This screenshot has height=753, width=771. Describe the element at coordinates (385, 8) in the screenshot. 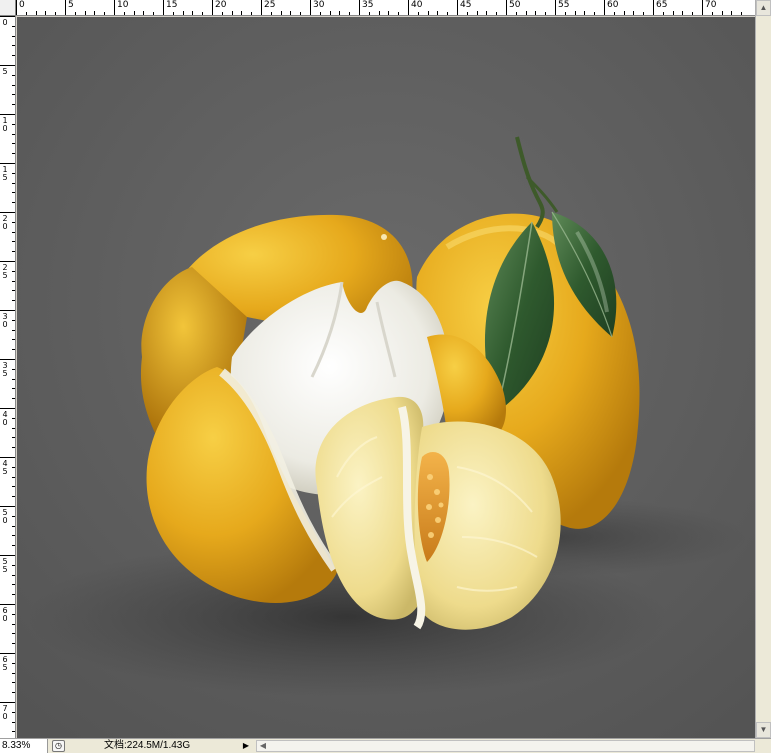

I see `horizontal-ruler: 0 5 10 15 20 25 30 35 40 45 50 55 60 65 70` at that location.